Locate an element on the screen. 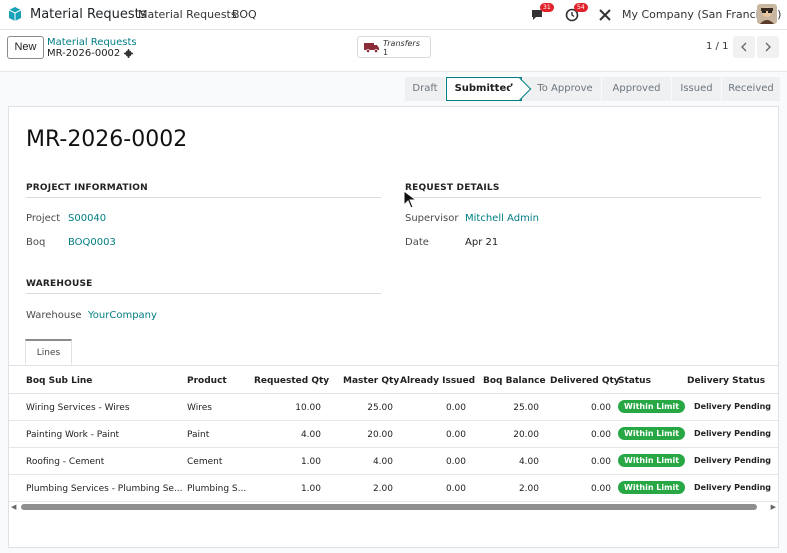 The image size is (787, 553). stage-approved: Approved is located at coordinates (636, 89).